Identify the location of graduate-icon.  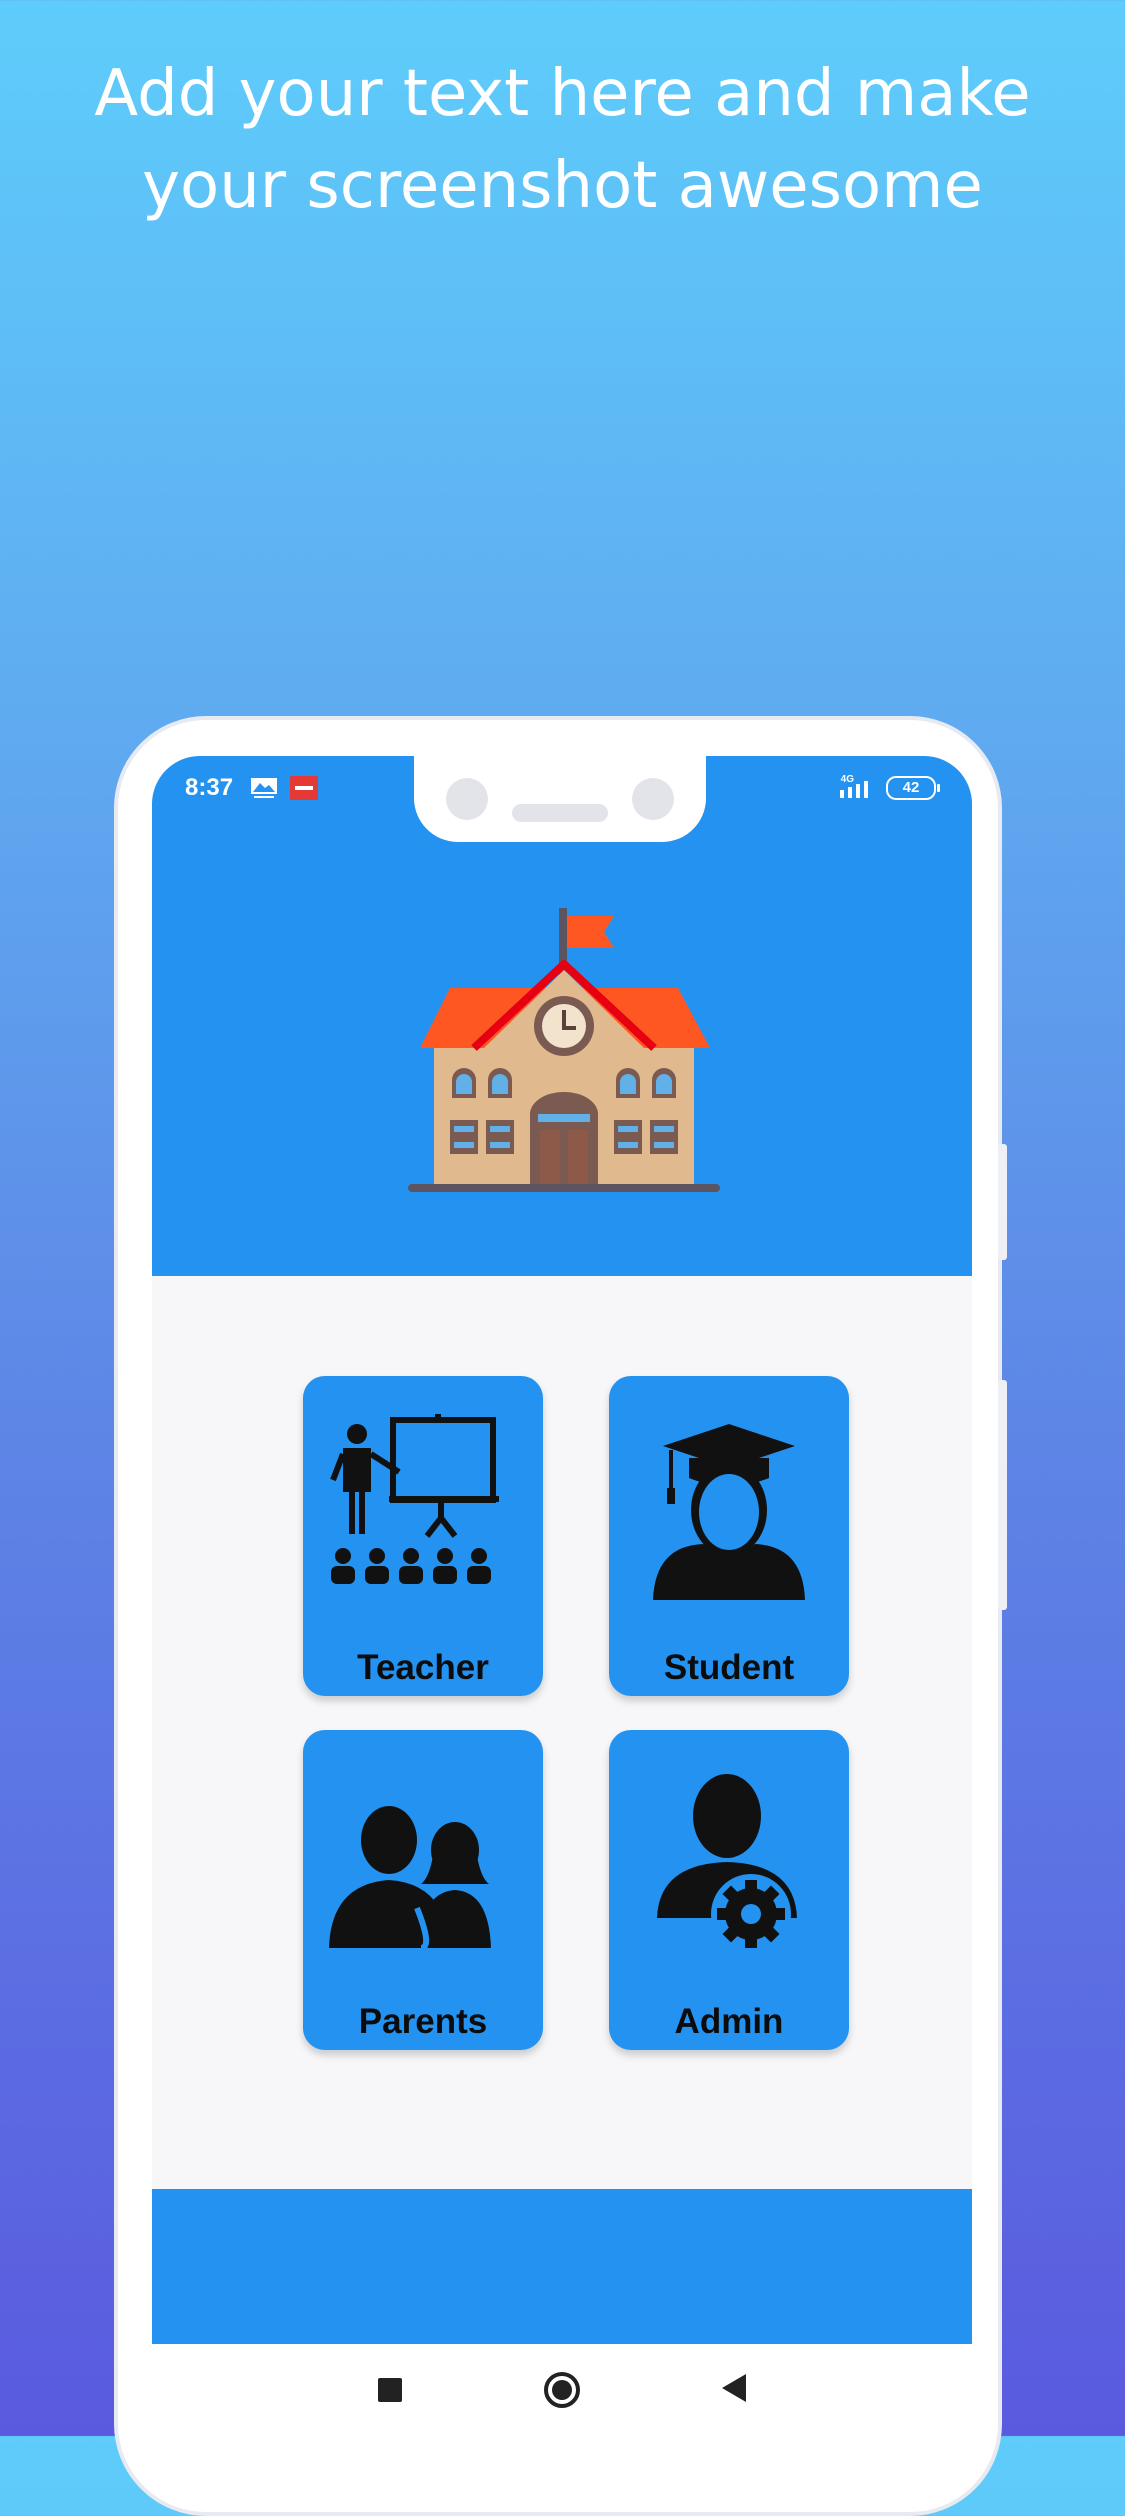
(729, 1512).